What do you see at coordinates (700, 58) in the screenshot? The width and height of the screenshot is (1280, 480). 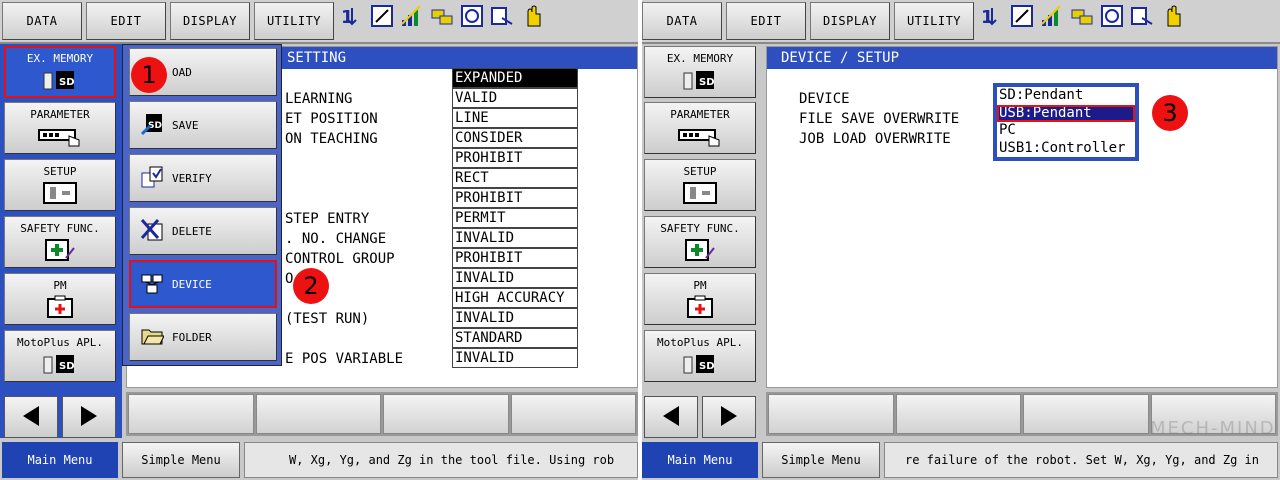 I see `sidebar-item-label: EX. MEMORY` at bounding box center [700, 58].